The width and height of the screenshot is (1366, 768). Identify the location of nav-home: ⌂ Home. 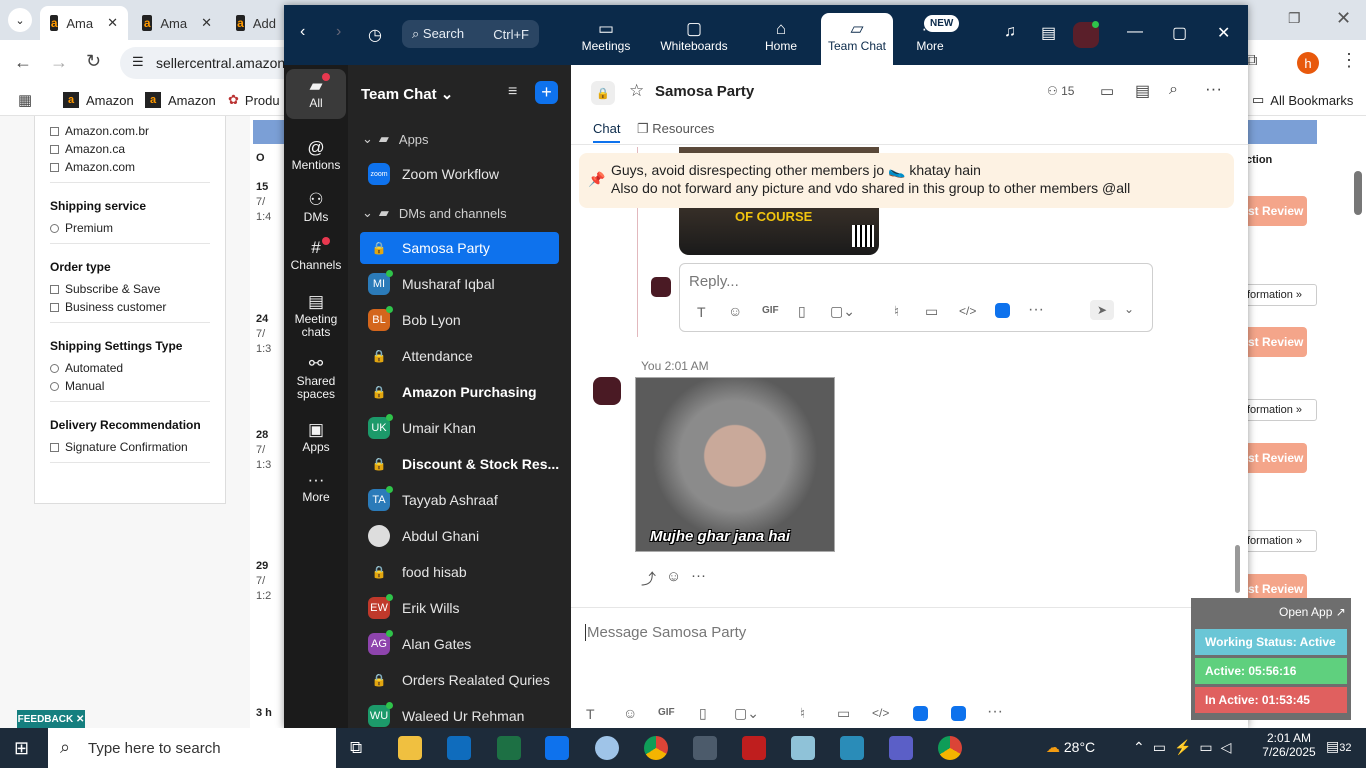
(781, 36).